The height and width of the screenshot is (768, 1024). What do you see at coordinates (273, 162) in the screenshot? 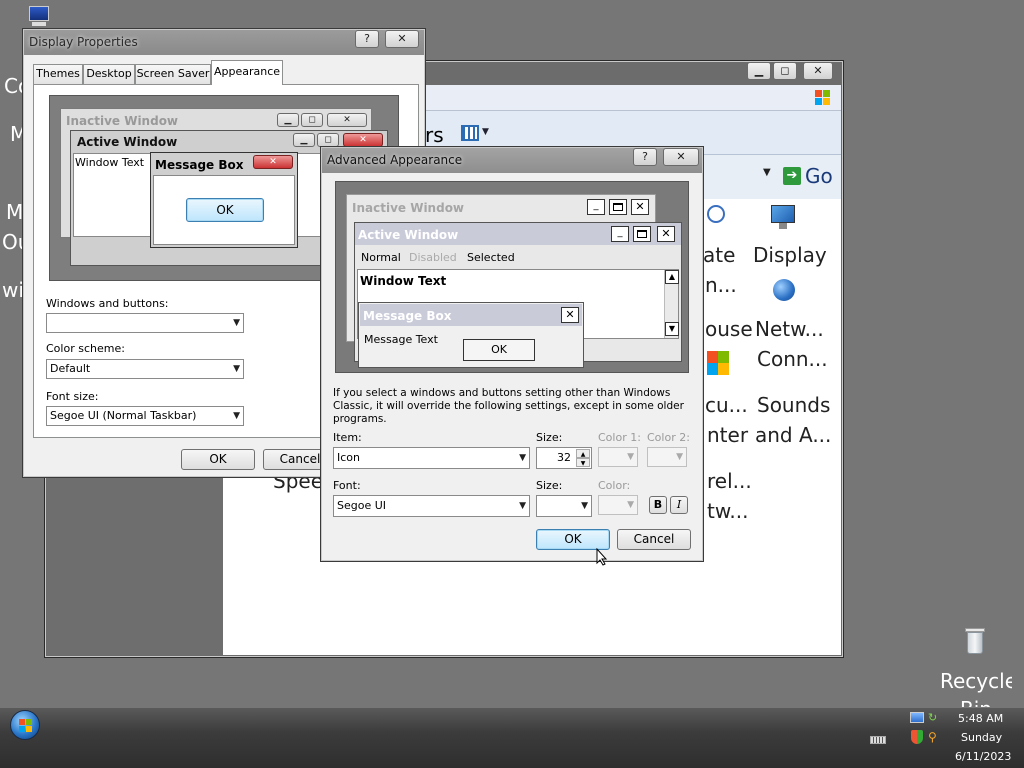
I see `preview-msgbox-close-button: ✕` at bounding box center [273, 162].